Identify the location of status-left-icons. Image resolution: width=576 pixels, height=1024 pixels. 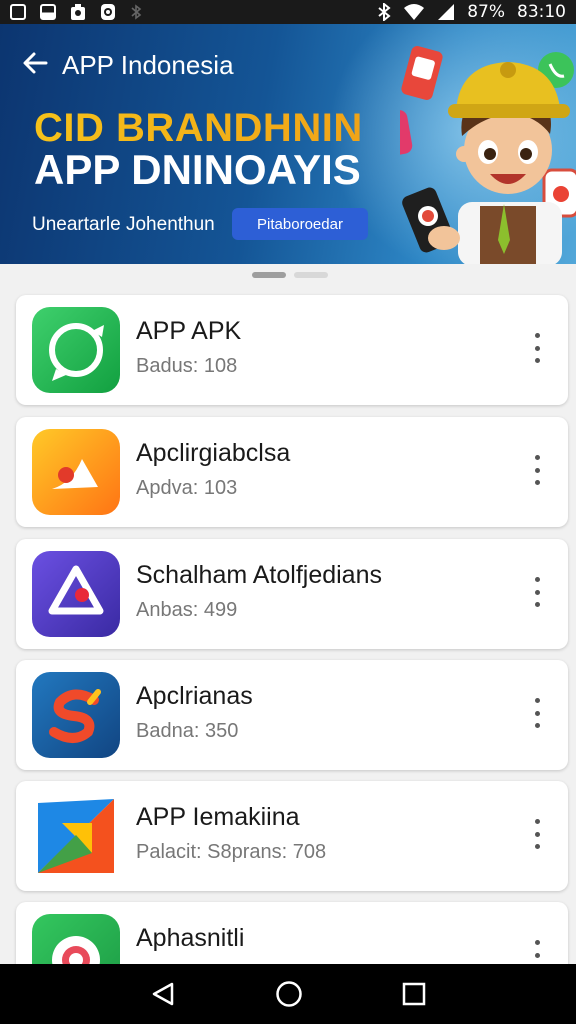
(76, 12).